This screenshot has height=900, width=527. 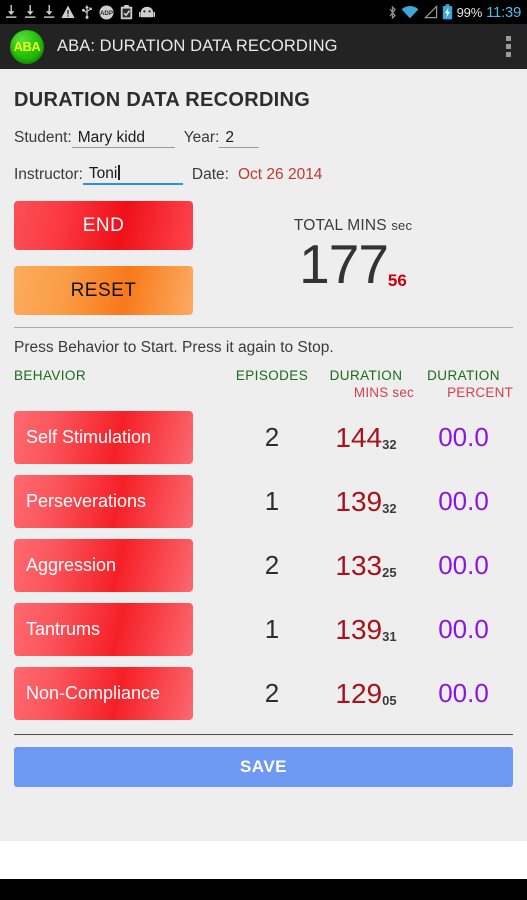 I want to click on duration-minutes: 129, so click(x=359, y=693).